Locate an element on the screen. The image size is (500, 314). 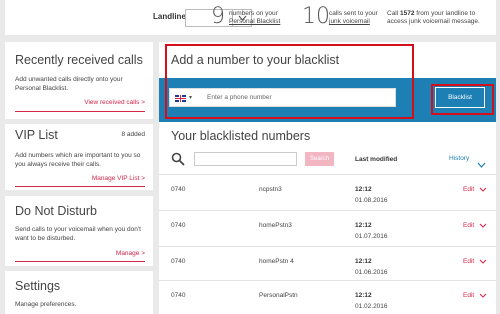
settings-text: Manage preferences. is located at coordinates (46, 304).